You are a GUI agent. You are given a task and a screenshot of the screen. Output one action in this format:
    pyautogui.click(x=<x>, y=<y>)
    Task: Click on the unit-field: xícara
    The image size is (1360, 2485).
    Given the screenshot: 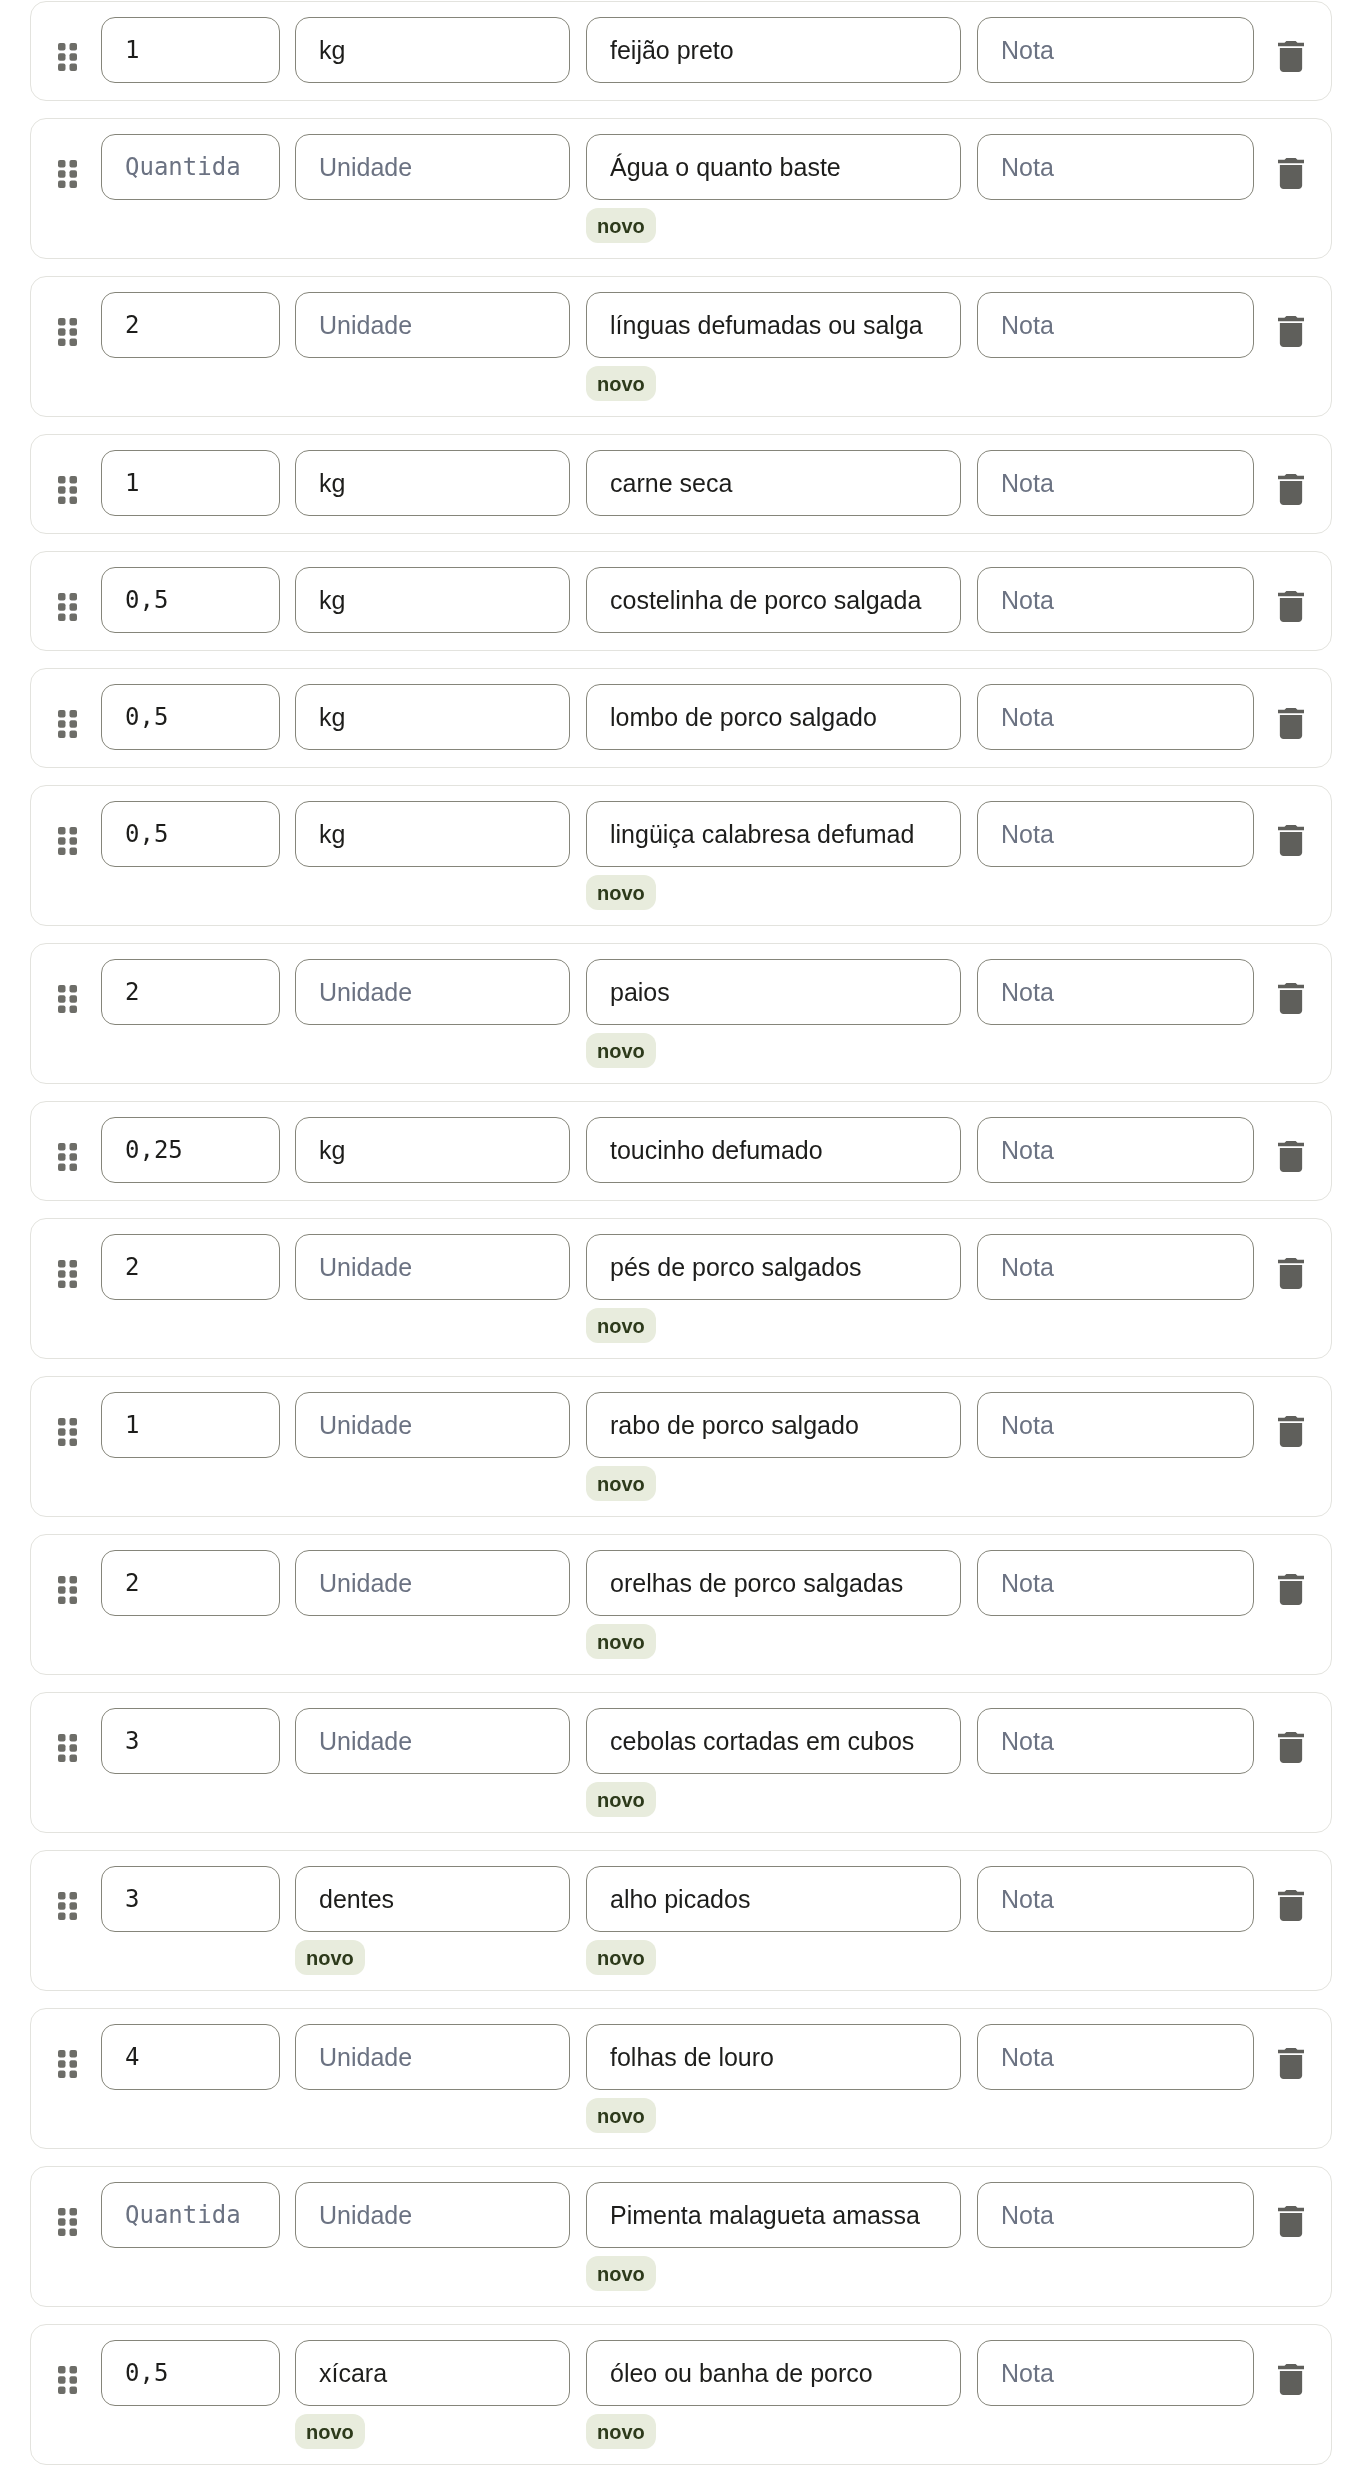 What is the action you would take?
    pyautogui.click(x=432, y=2373)
    